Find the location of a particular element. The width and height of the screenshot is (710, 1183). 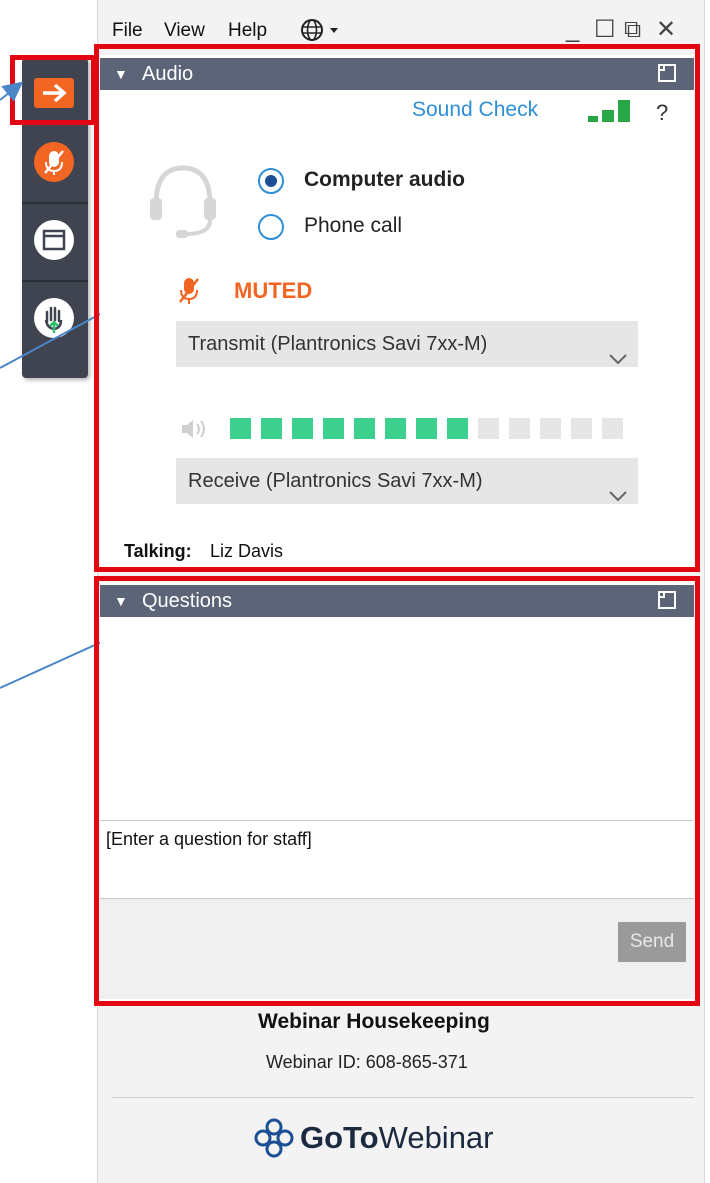

gotowebinar-logo-icon is located at coordinates (274, 1140).